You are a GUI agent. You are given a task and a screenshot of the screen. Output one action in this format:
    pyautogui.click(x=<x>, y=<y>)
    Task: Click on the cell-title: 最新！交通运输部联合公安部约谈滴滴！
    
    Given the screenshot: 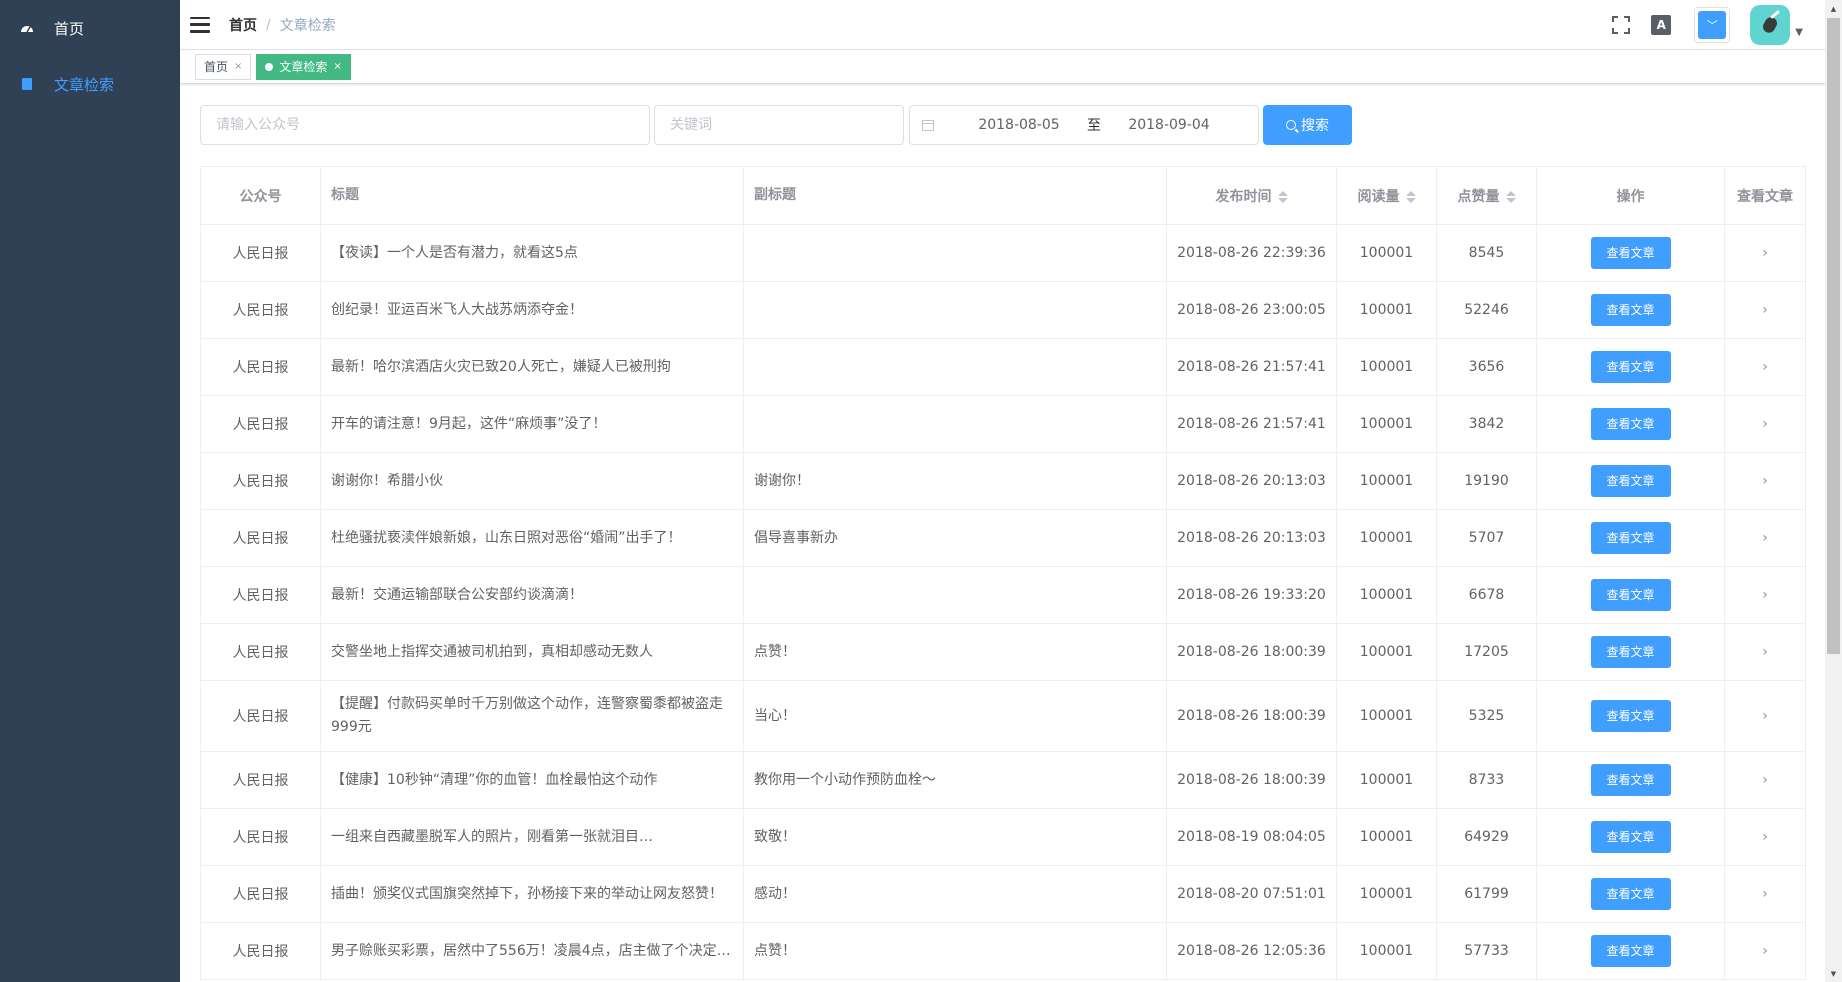 What is the action you would take?
    pyautogui.click(x=532, y=595)
    